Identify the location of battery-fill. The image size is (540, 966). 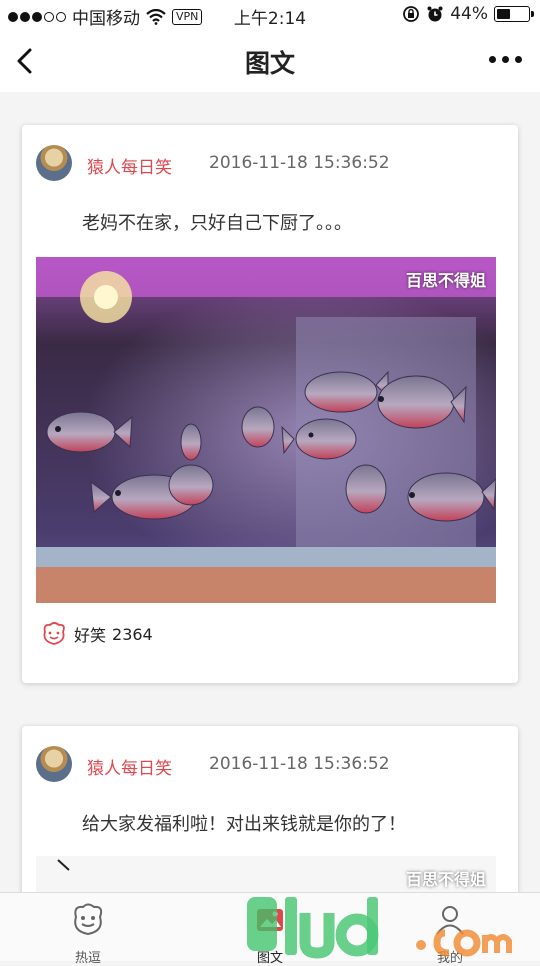
(503, 14).